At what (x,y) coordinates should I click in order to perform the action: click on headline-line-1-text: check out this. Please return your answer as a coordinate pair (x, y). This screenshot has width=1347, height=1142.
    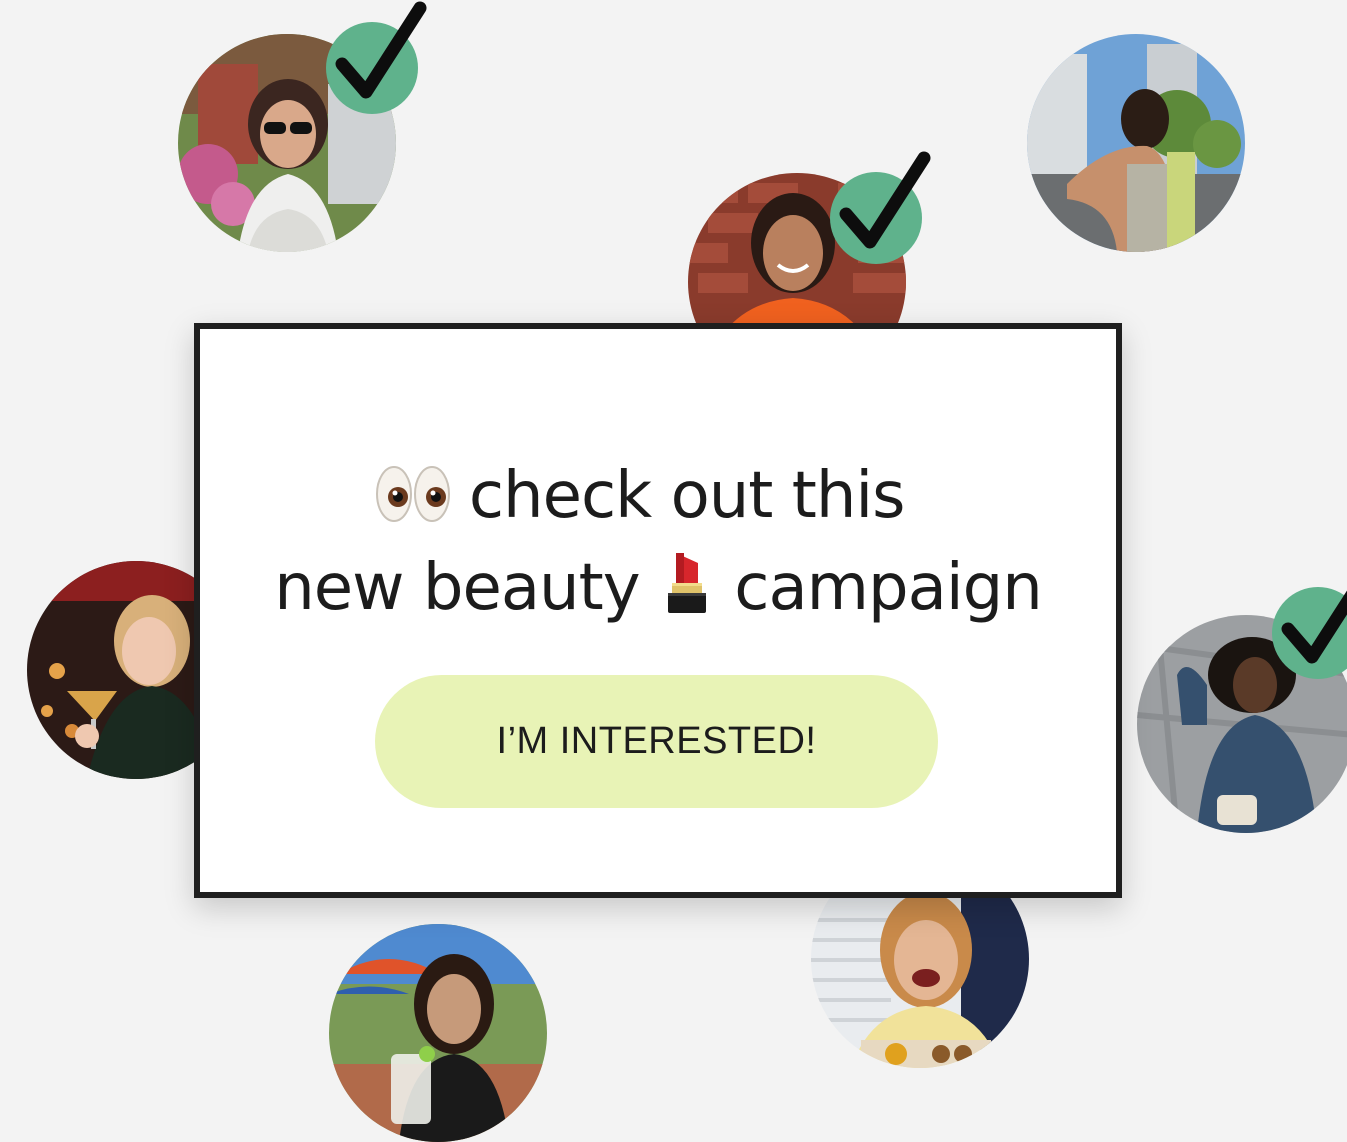
    Looking at the image, I should click on (687, 496).